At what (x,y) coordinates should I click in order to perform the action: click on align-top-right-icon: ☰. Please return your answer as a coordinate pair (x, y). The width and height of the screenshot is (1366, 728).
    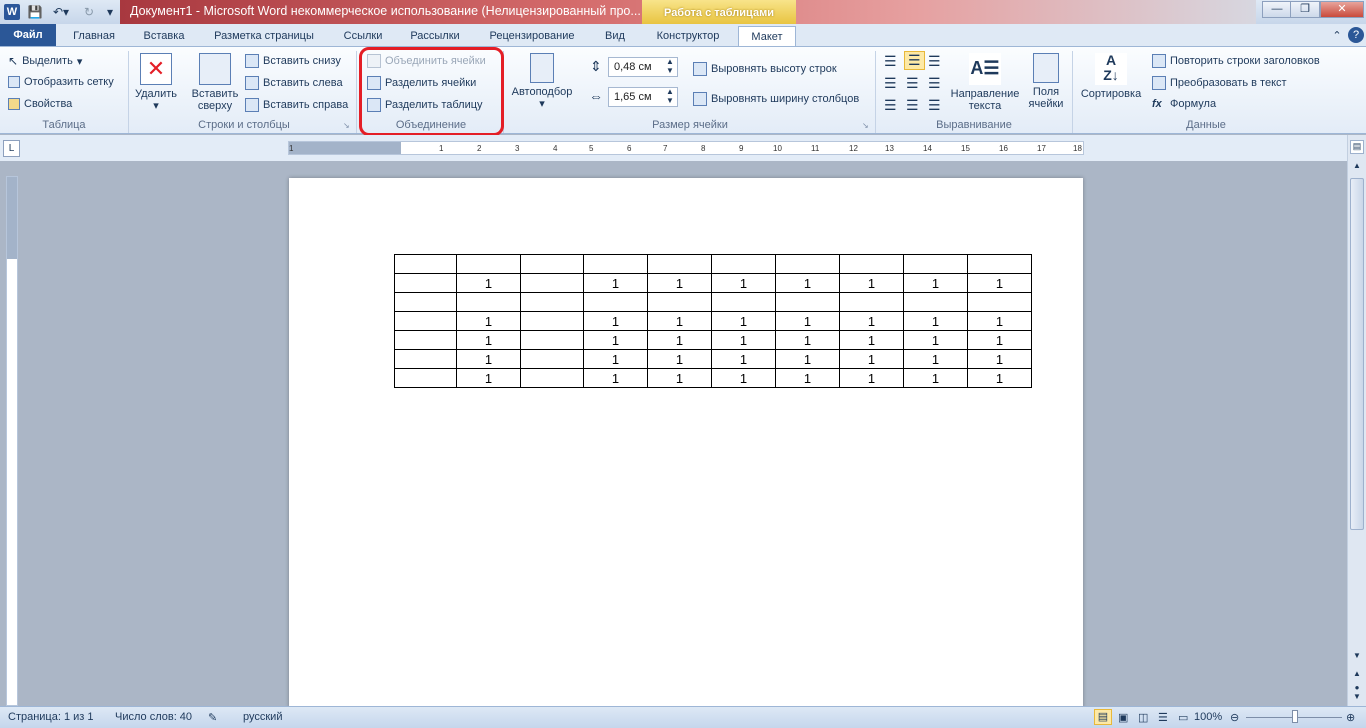
    Looking at the image, I should click on (934, 61).